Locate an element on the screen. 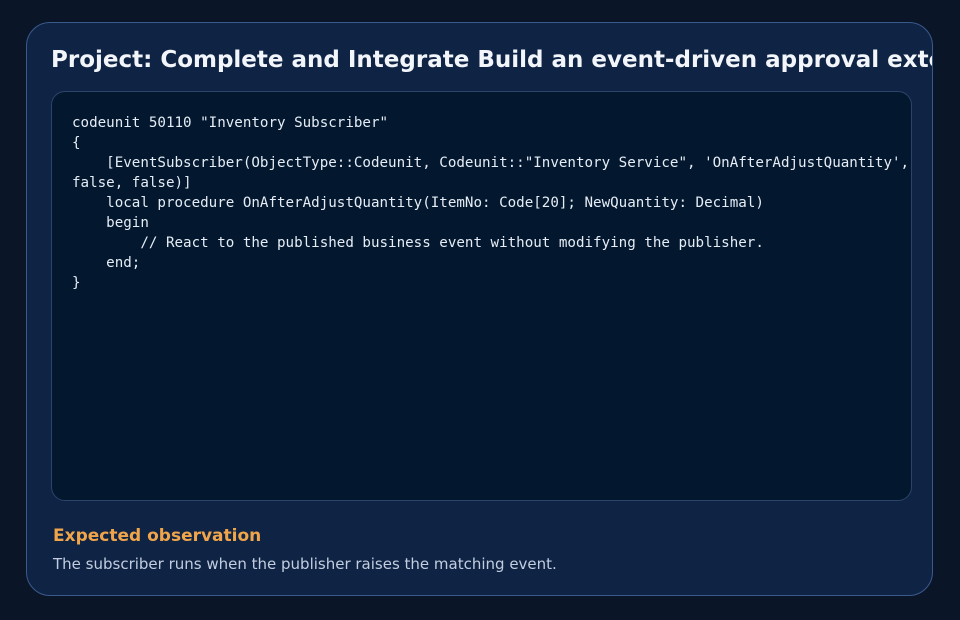 The width and height of the screenshot is (960, 620). observation-heading: Expected observation is located at coordinates (157, 536).